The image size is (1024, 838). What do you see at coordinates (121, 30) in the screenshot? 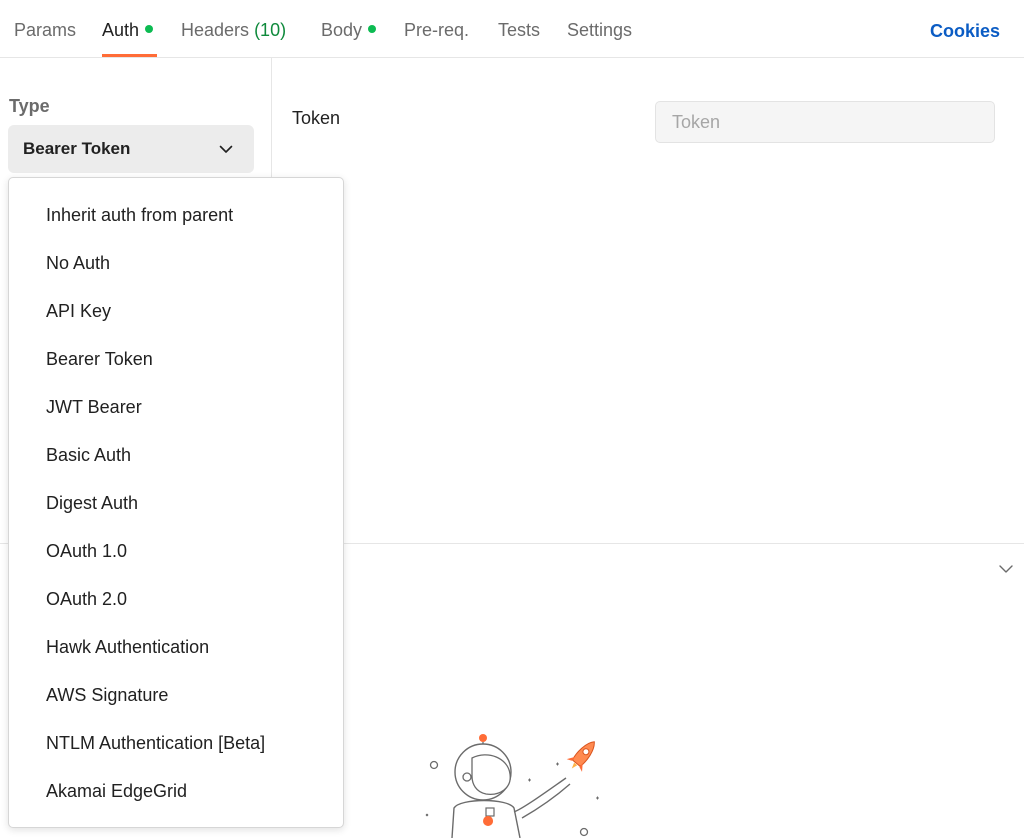
I see `tab-auth-label: Auth` at bounding box center [121, 30].